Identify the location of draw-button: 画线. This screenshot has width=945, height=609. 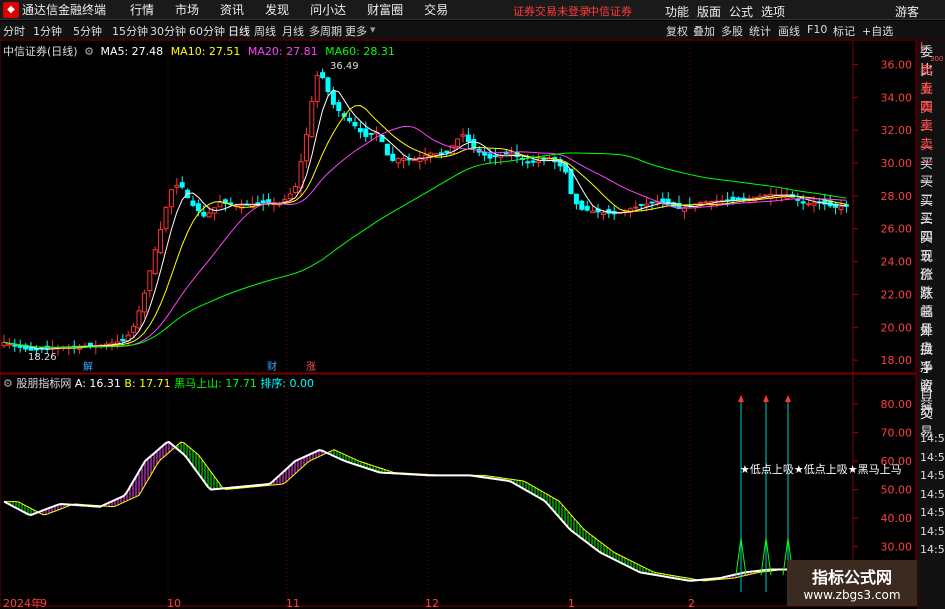
(789, 31).